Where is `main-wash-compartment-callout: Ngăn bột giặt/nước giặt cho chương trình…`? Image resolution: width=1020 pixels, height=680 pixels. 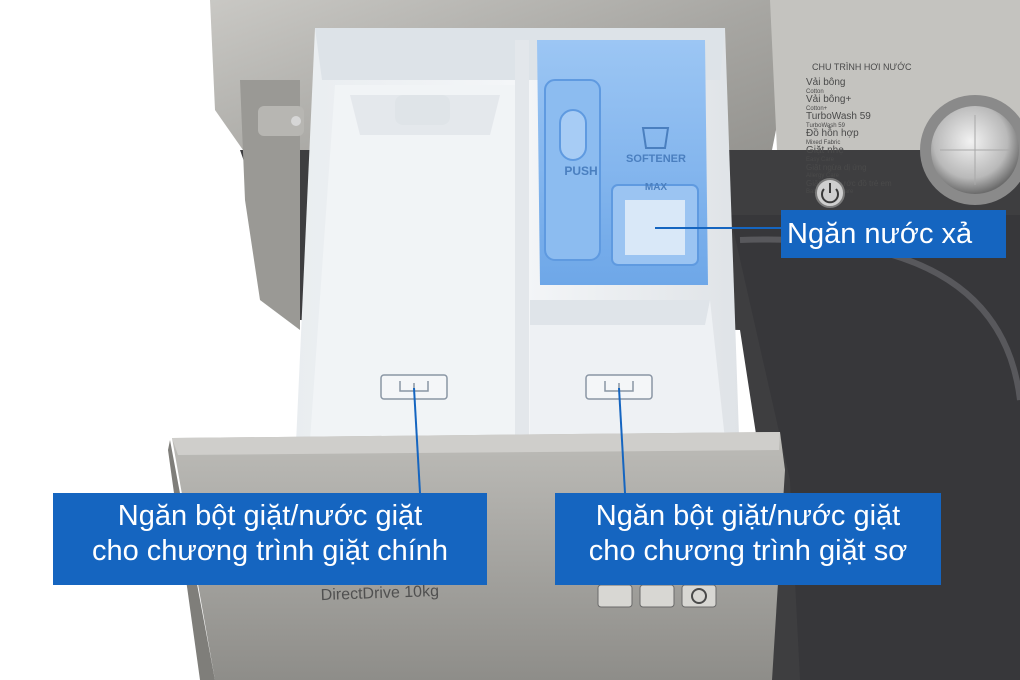 main-wash-compartment-callout: Ngăn bột giặt/nước giặt cho chương trình… is located at coordinates (270, 539).